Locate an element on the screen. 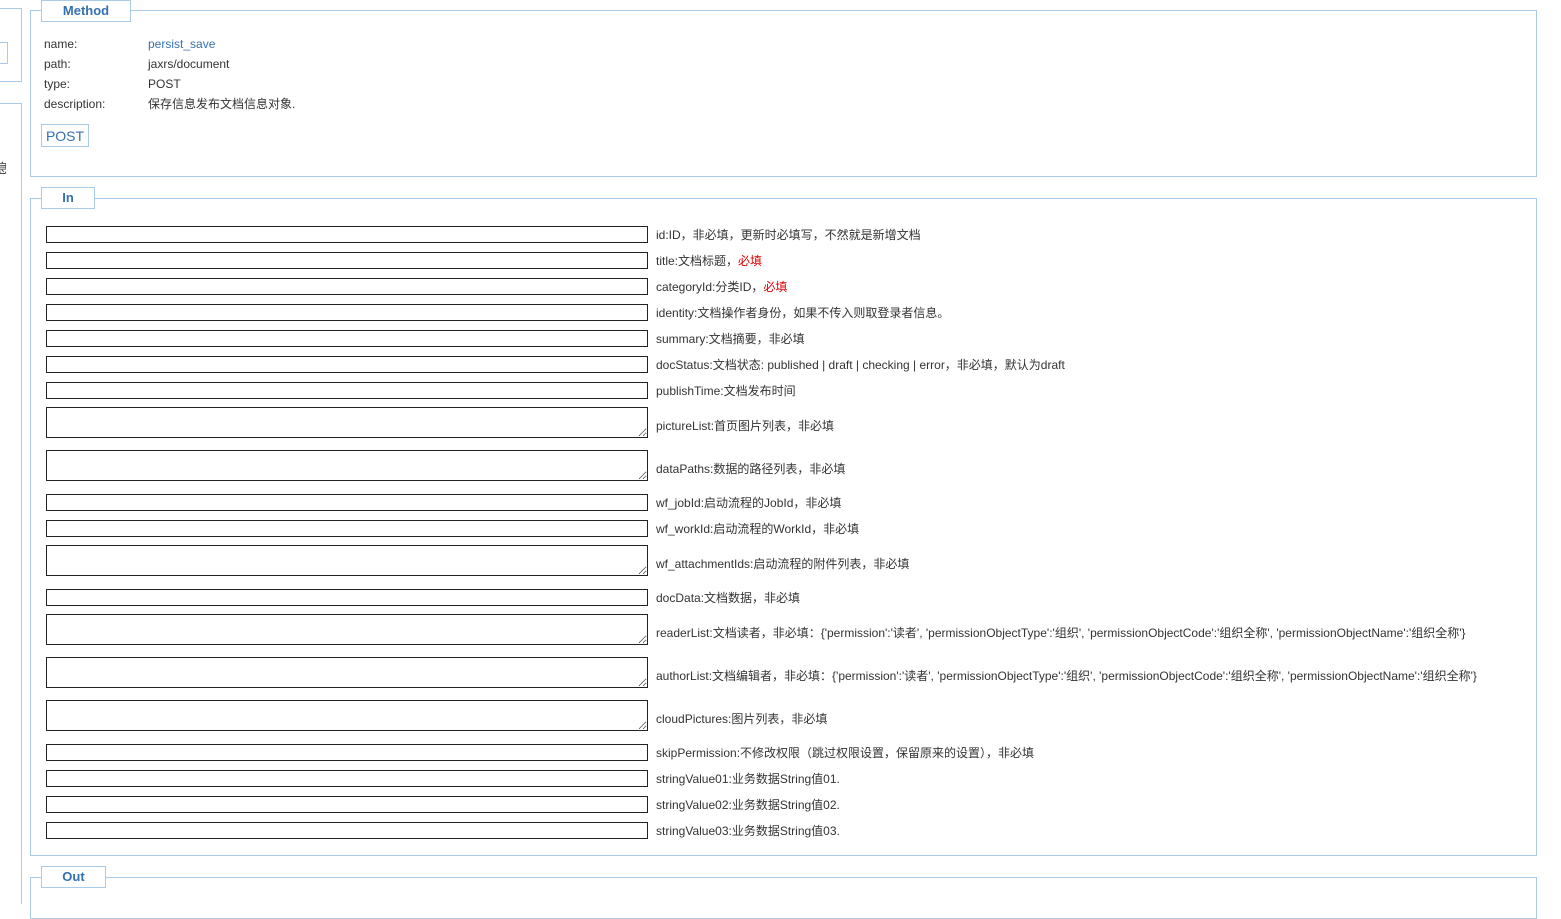  in-legend: In is located at coordinates (68, 198).